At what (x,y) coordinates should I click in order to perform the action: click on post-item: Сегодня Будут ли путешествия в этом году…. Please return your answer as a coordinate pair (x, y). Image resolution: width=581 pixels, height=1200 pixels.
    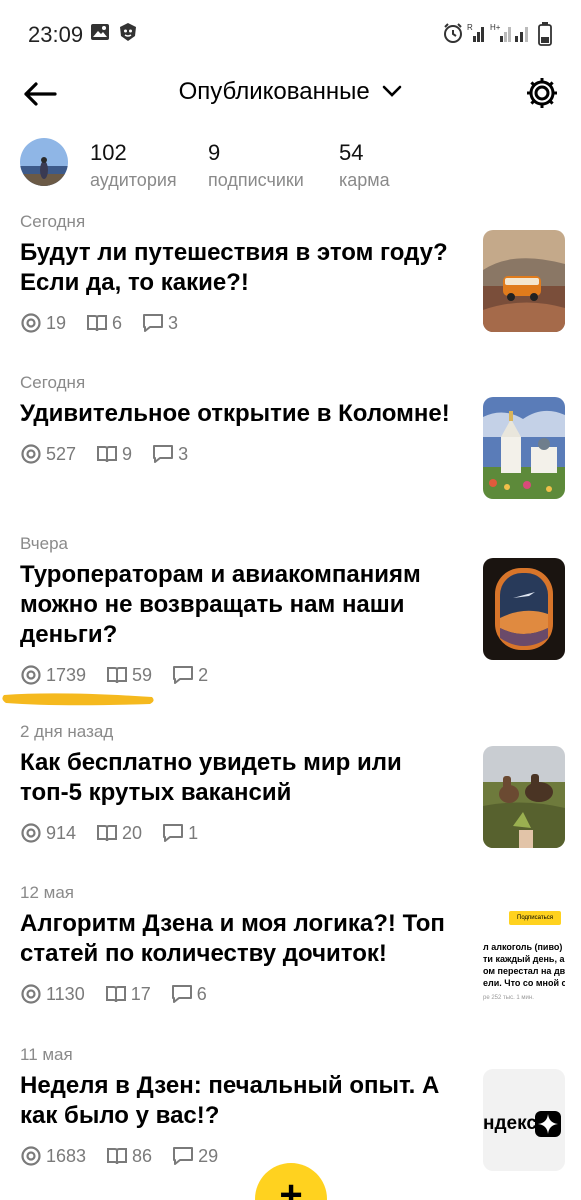
    Looking at the image, I should click on (292, 273).